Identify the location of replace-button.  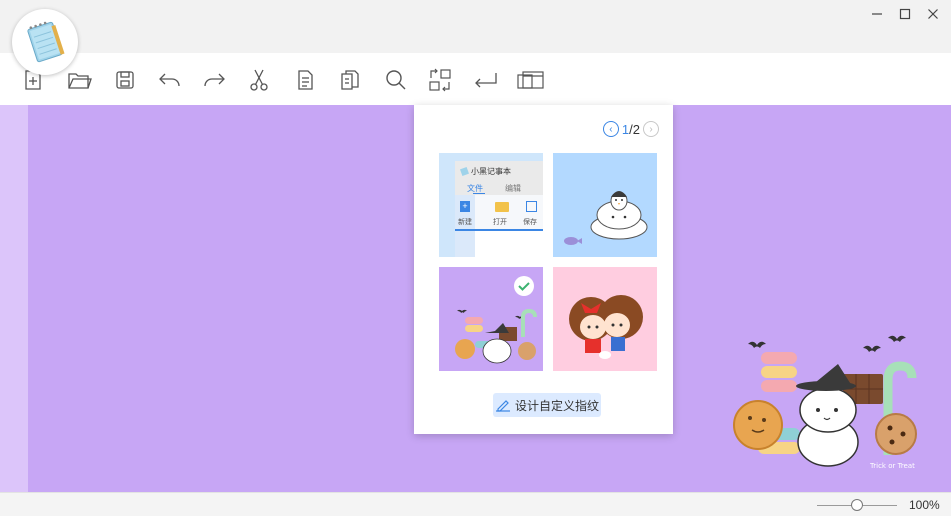
(440, 80).